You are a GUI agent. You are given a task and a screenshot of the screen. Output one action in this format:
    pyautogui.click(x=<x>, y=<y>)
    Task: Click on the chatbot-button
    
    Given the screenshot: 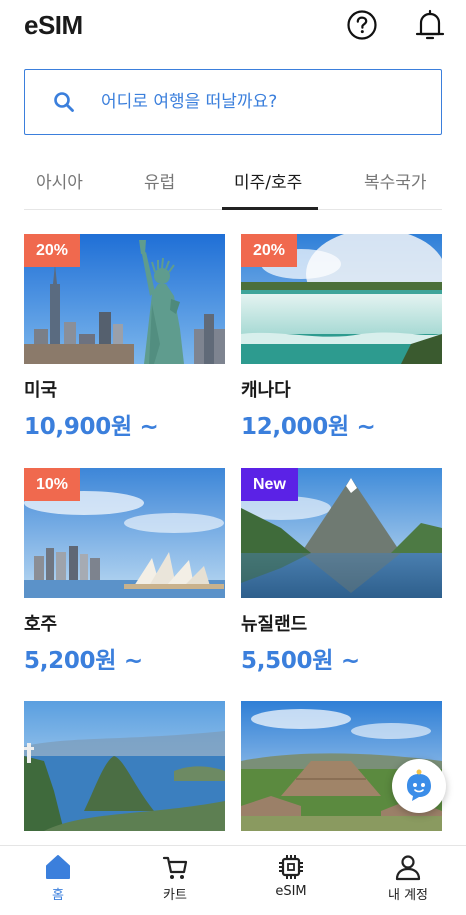 What is the action you would take?
    pyautogui.click(x=419, y=786)
    